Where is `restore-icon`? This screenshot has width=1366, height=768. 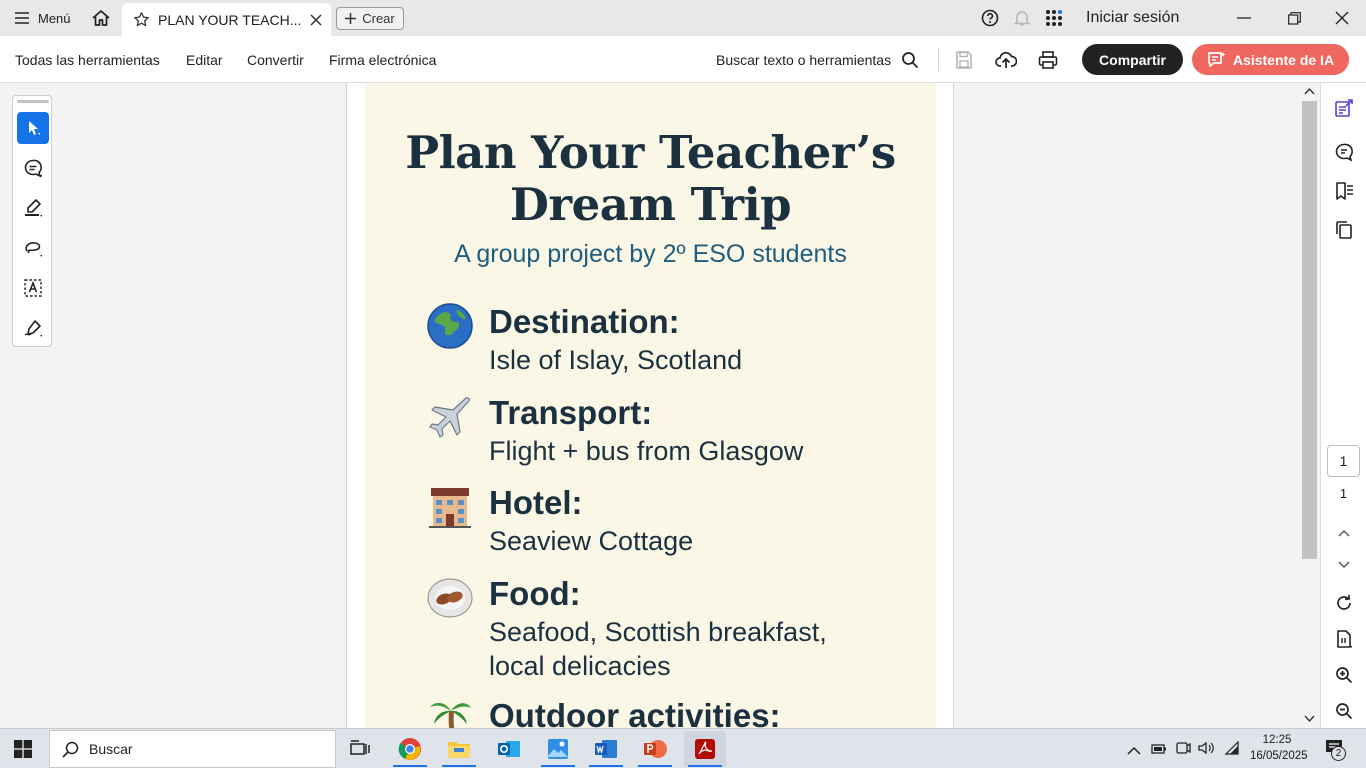 restore-icon is located at coordinates (1294, 18).